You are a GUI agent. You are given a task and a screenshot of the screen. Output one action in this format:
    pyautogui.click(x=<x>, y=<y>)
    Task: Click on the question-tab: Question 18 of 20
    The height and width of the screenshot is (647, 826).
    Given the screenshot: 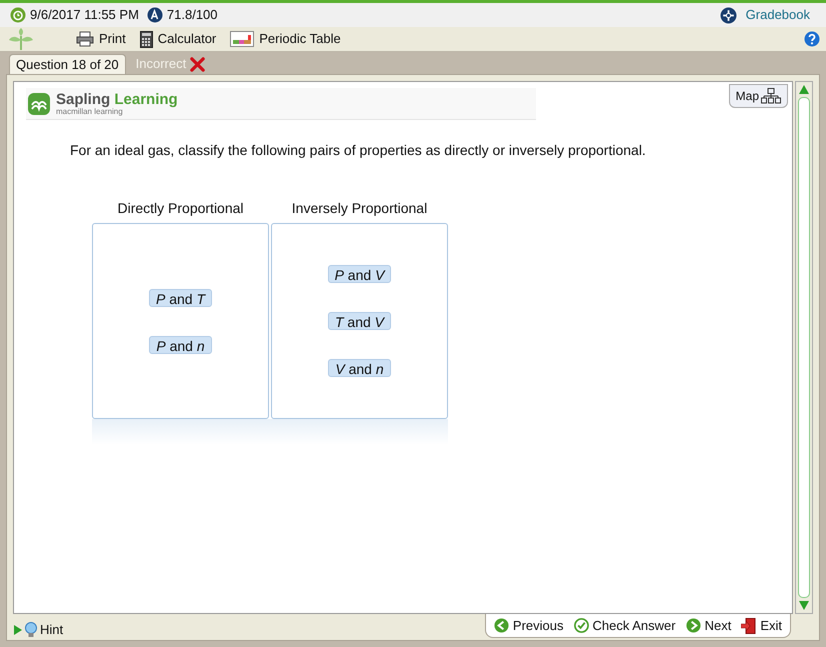 What is the action you would take?
    pyautogui.click(x=67, y=64)
    